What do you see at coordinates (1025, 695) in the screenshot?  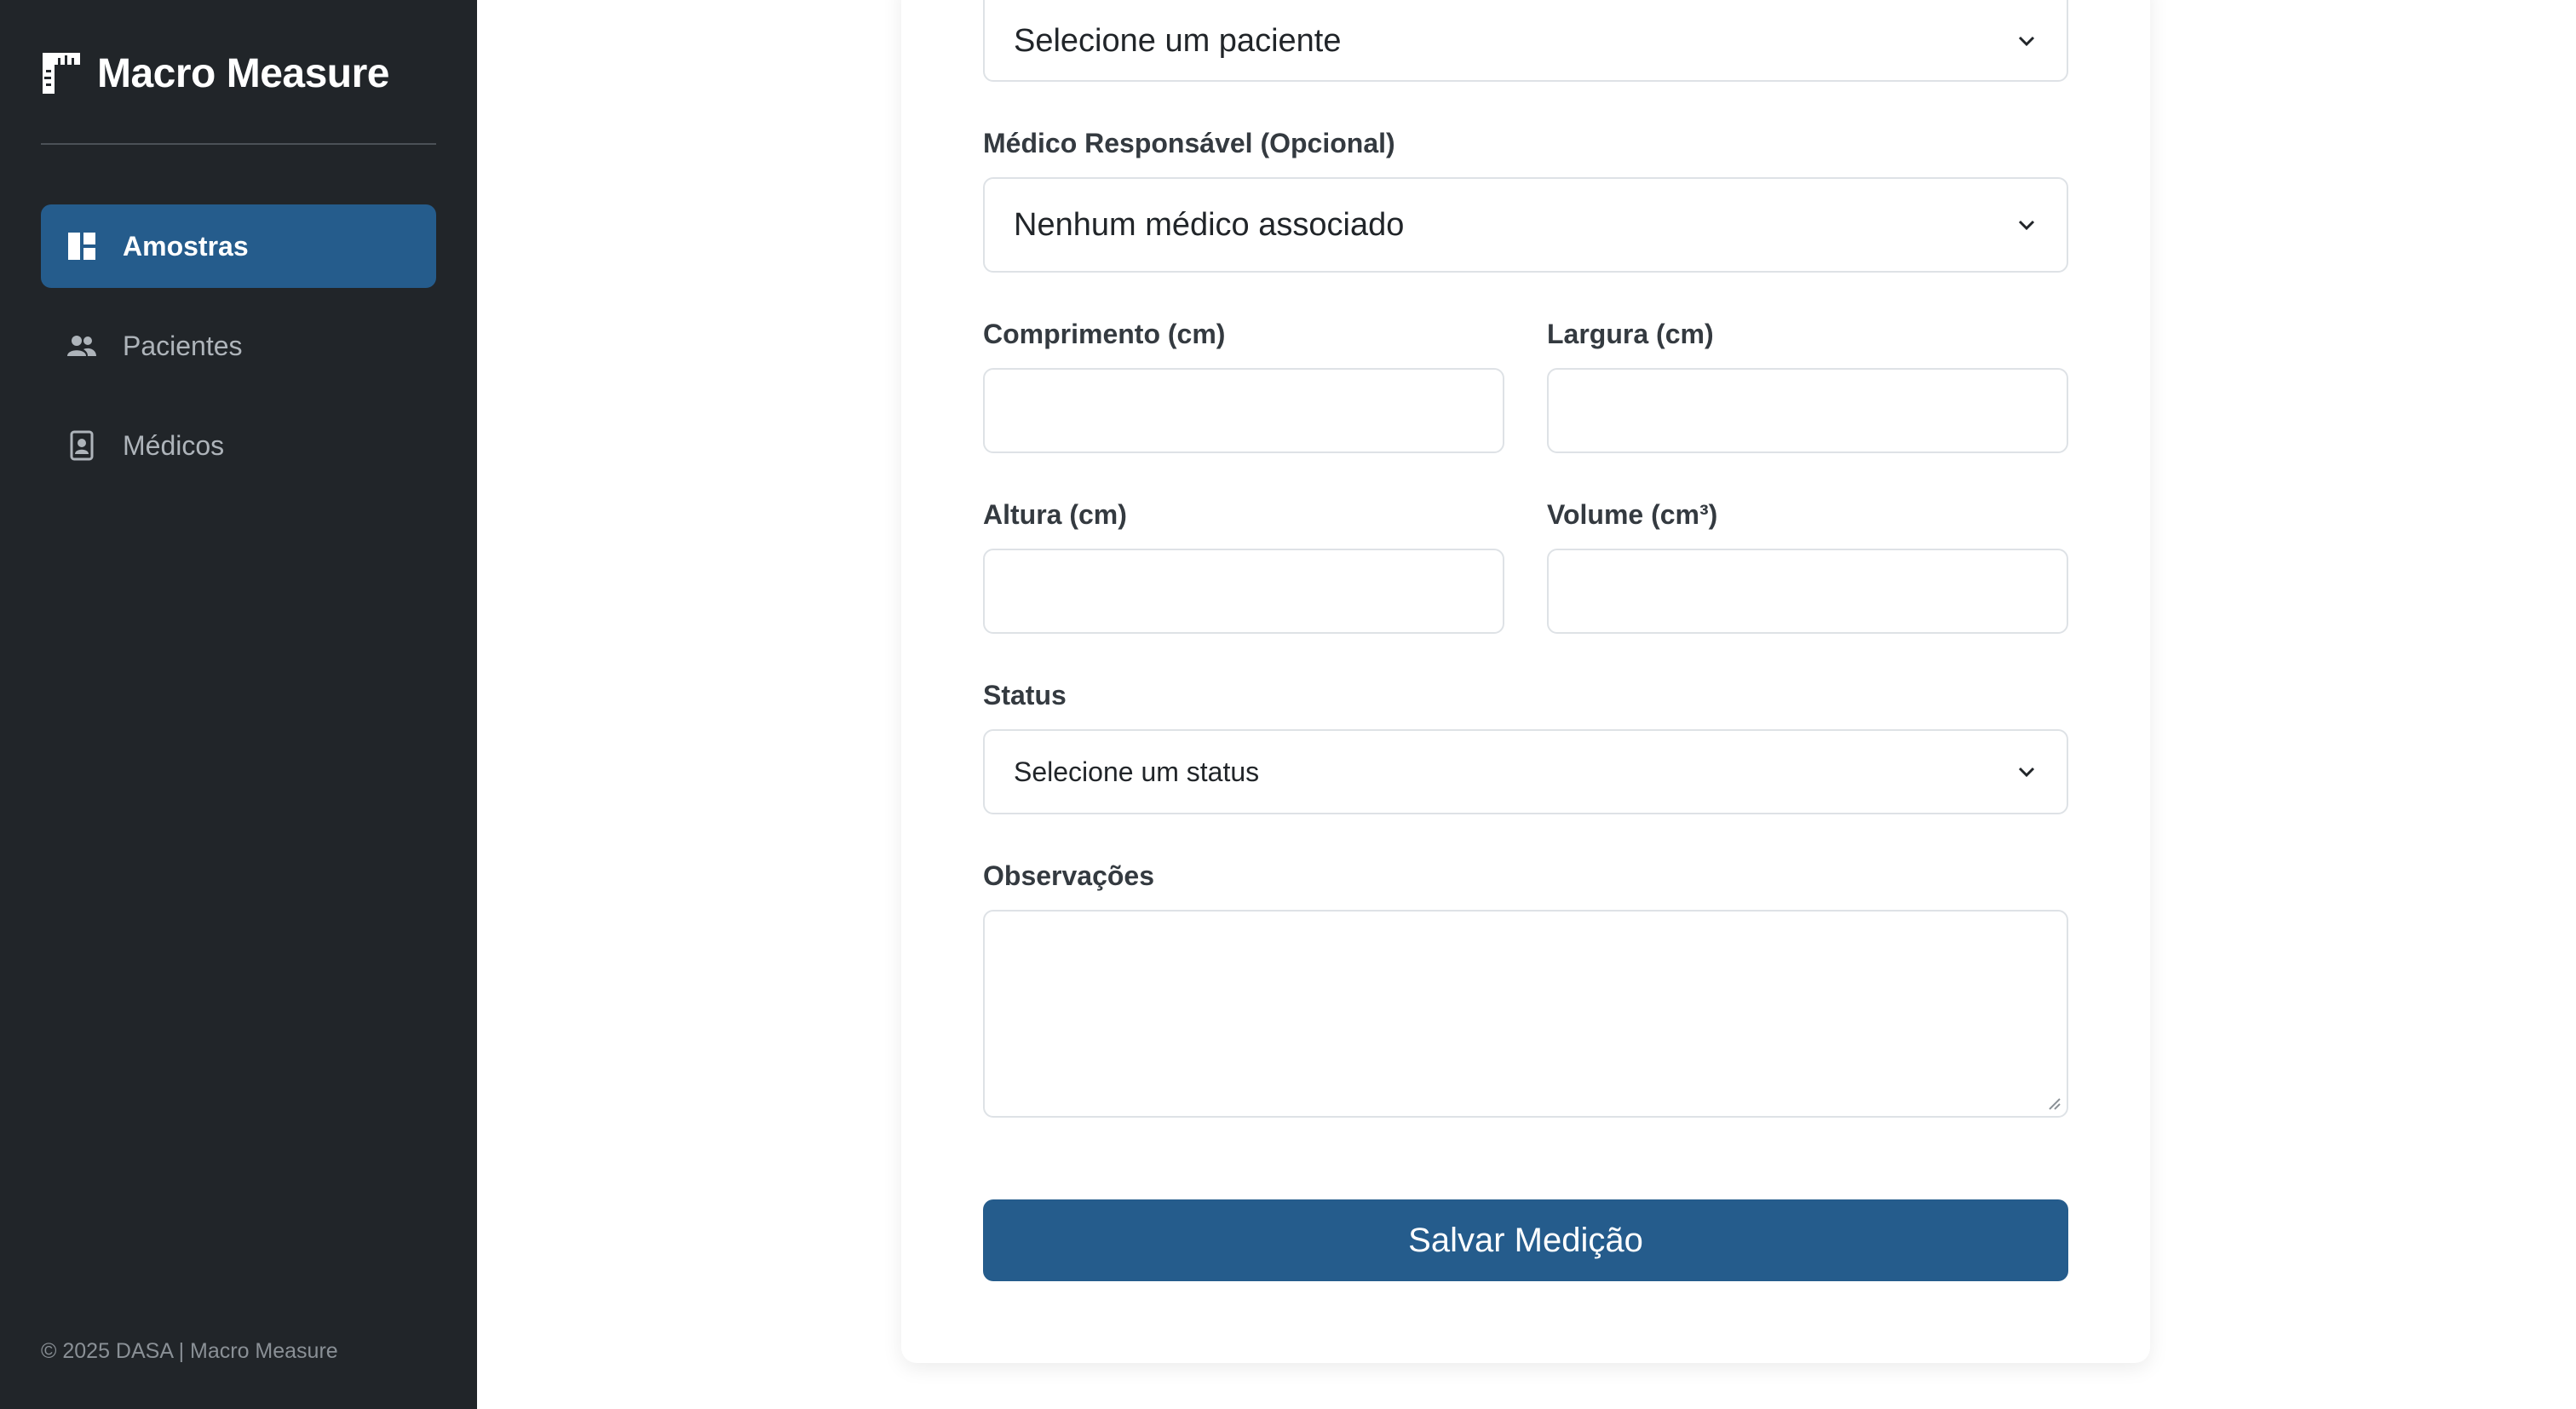 I see `status-label: Status` at bounding box center [1025, 695].